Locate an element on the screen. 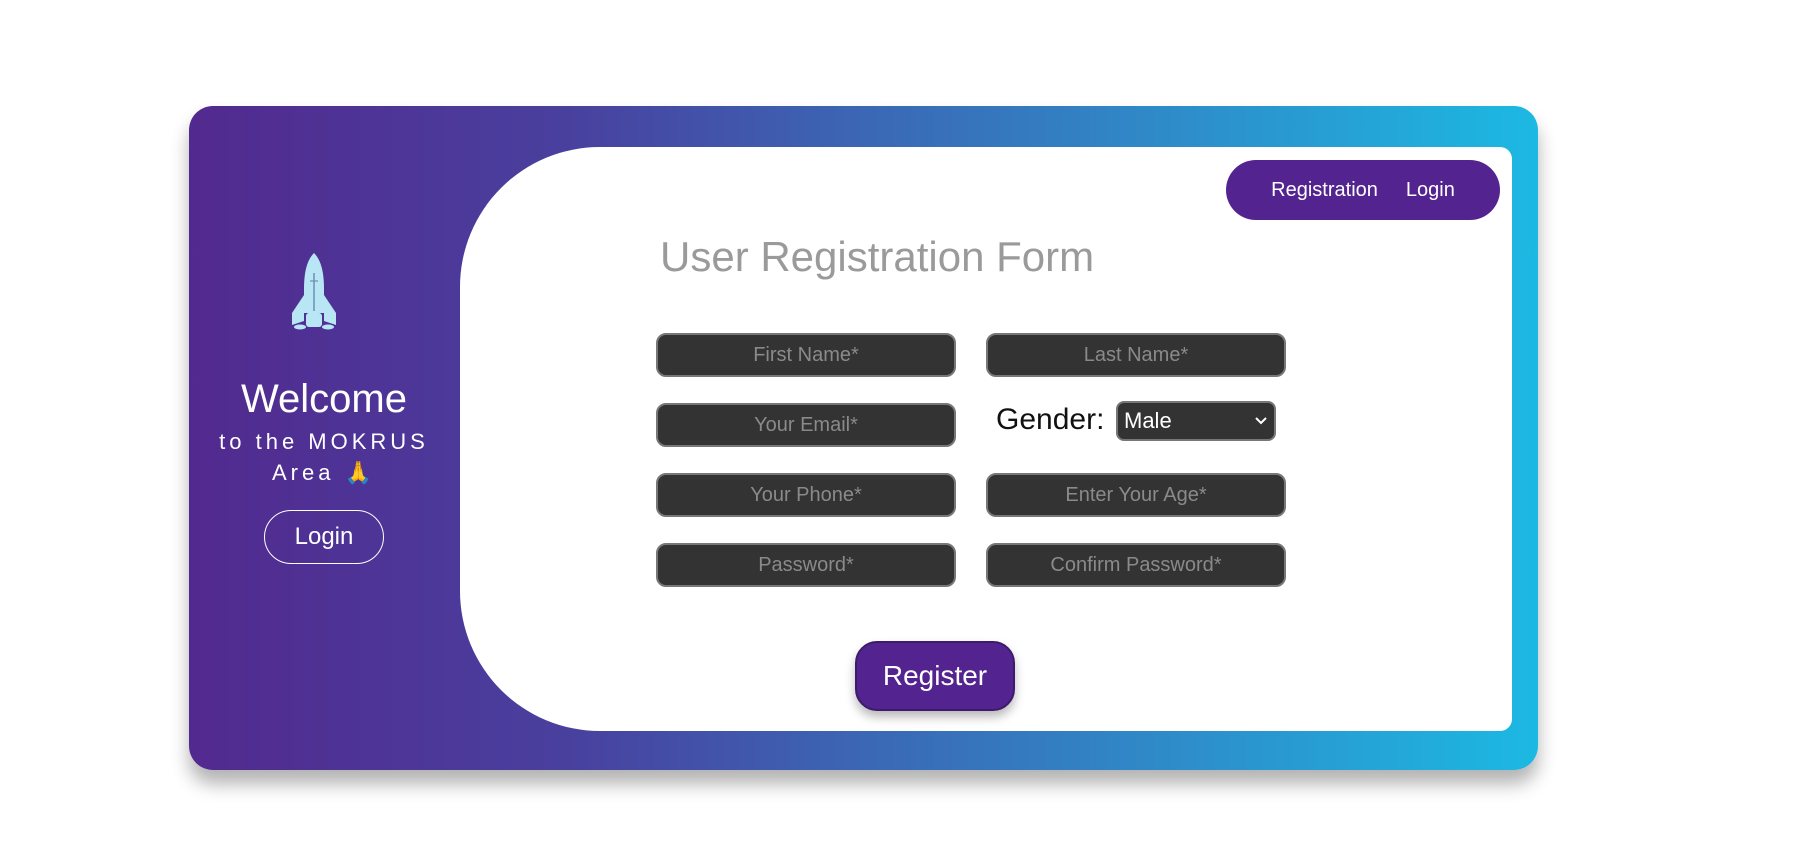 The width and height of the screenshot is (1799, 844). confirm-password-field is located at coordinates (1136, 565).